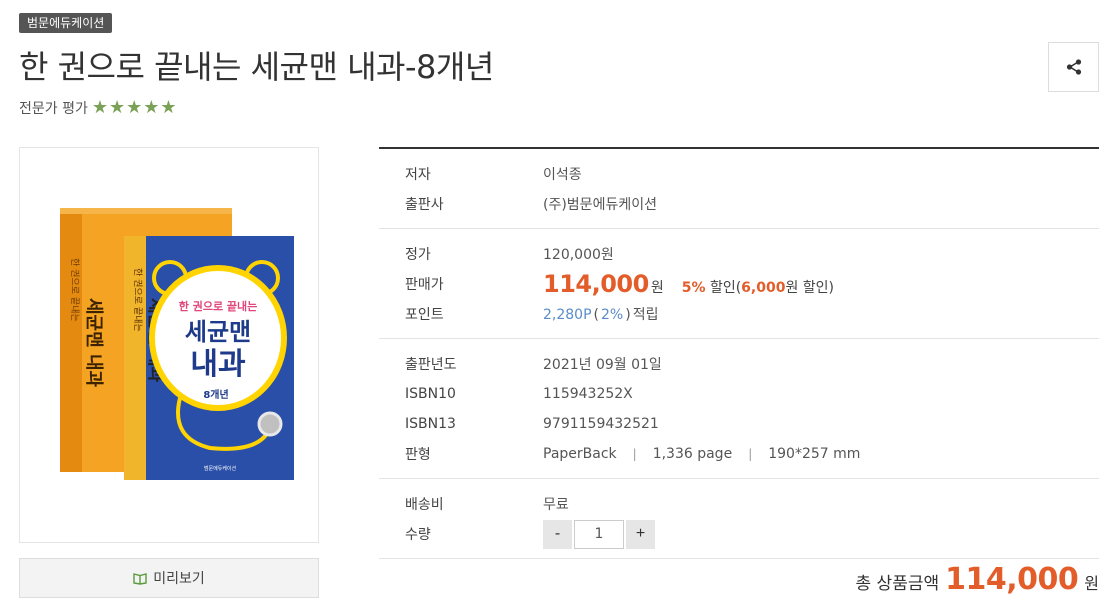 The height and width of the screenshot is (610, 1116). I want to click on points-label: 포인트, so click(424, 315).